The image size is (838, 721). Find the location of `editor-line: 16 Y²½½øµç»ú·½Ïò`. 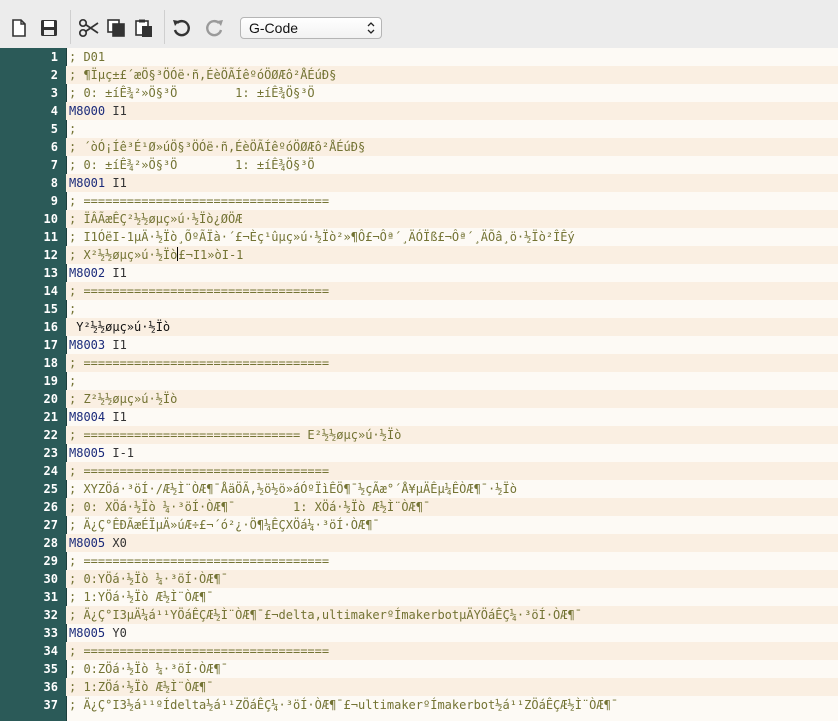

editor-line: 16 Y²½½øµç»ú·½Ïò is located at coordinates (419, 327).